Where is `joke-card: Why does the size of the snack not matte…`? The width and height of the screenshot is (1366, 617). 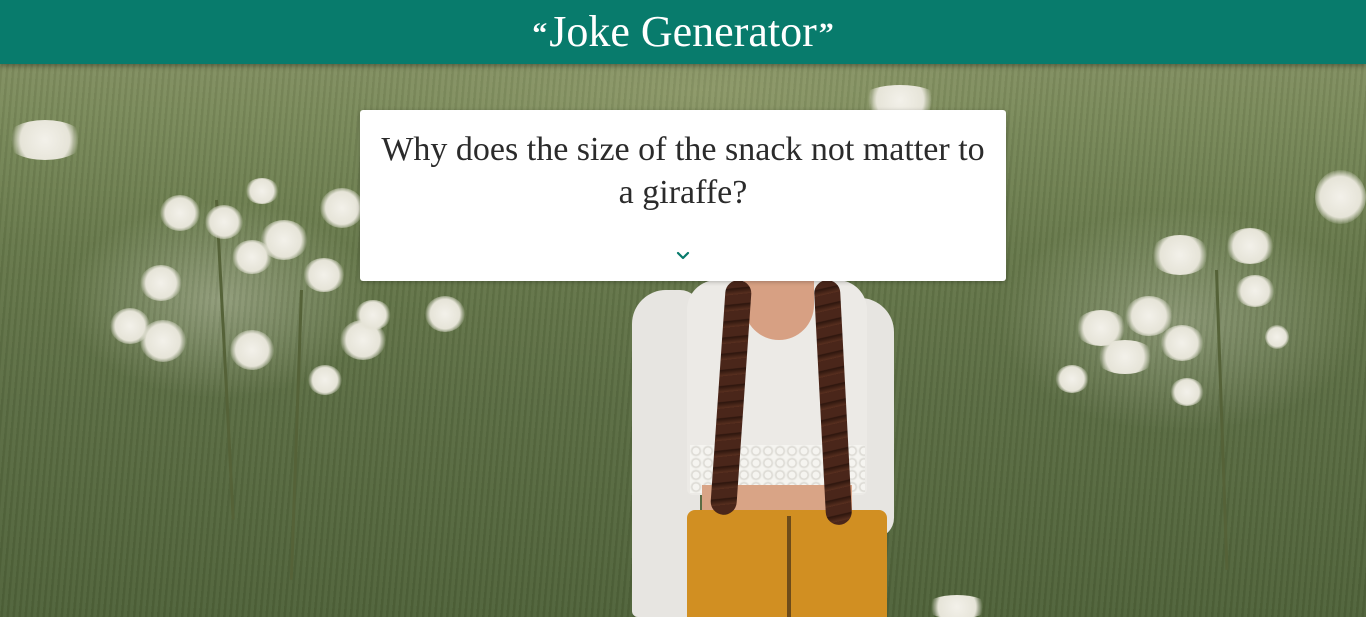
joke-card: Why does the size of the snack not matte… is located at coordinates (683, 195).